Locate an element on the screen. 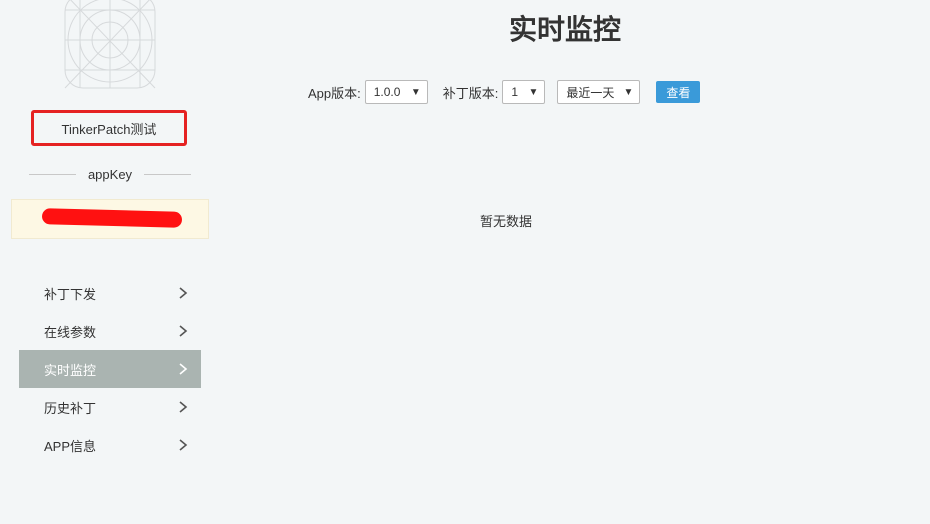 This screenshot has width=930, height=524. app-name: TinkerPatch测试 is located at coordinates (109, 128).